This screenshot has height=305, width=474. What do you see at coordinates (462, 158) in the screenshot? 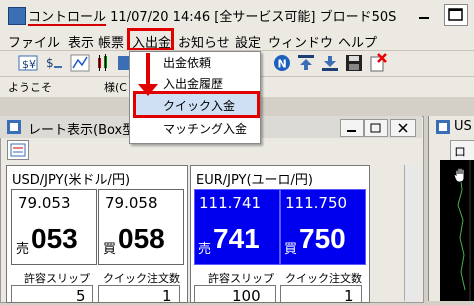
I see `right-window-button: ロウ` at bounding box center [462, 158].